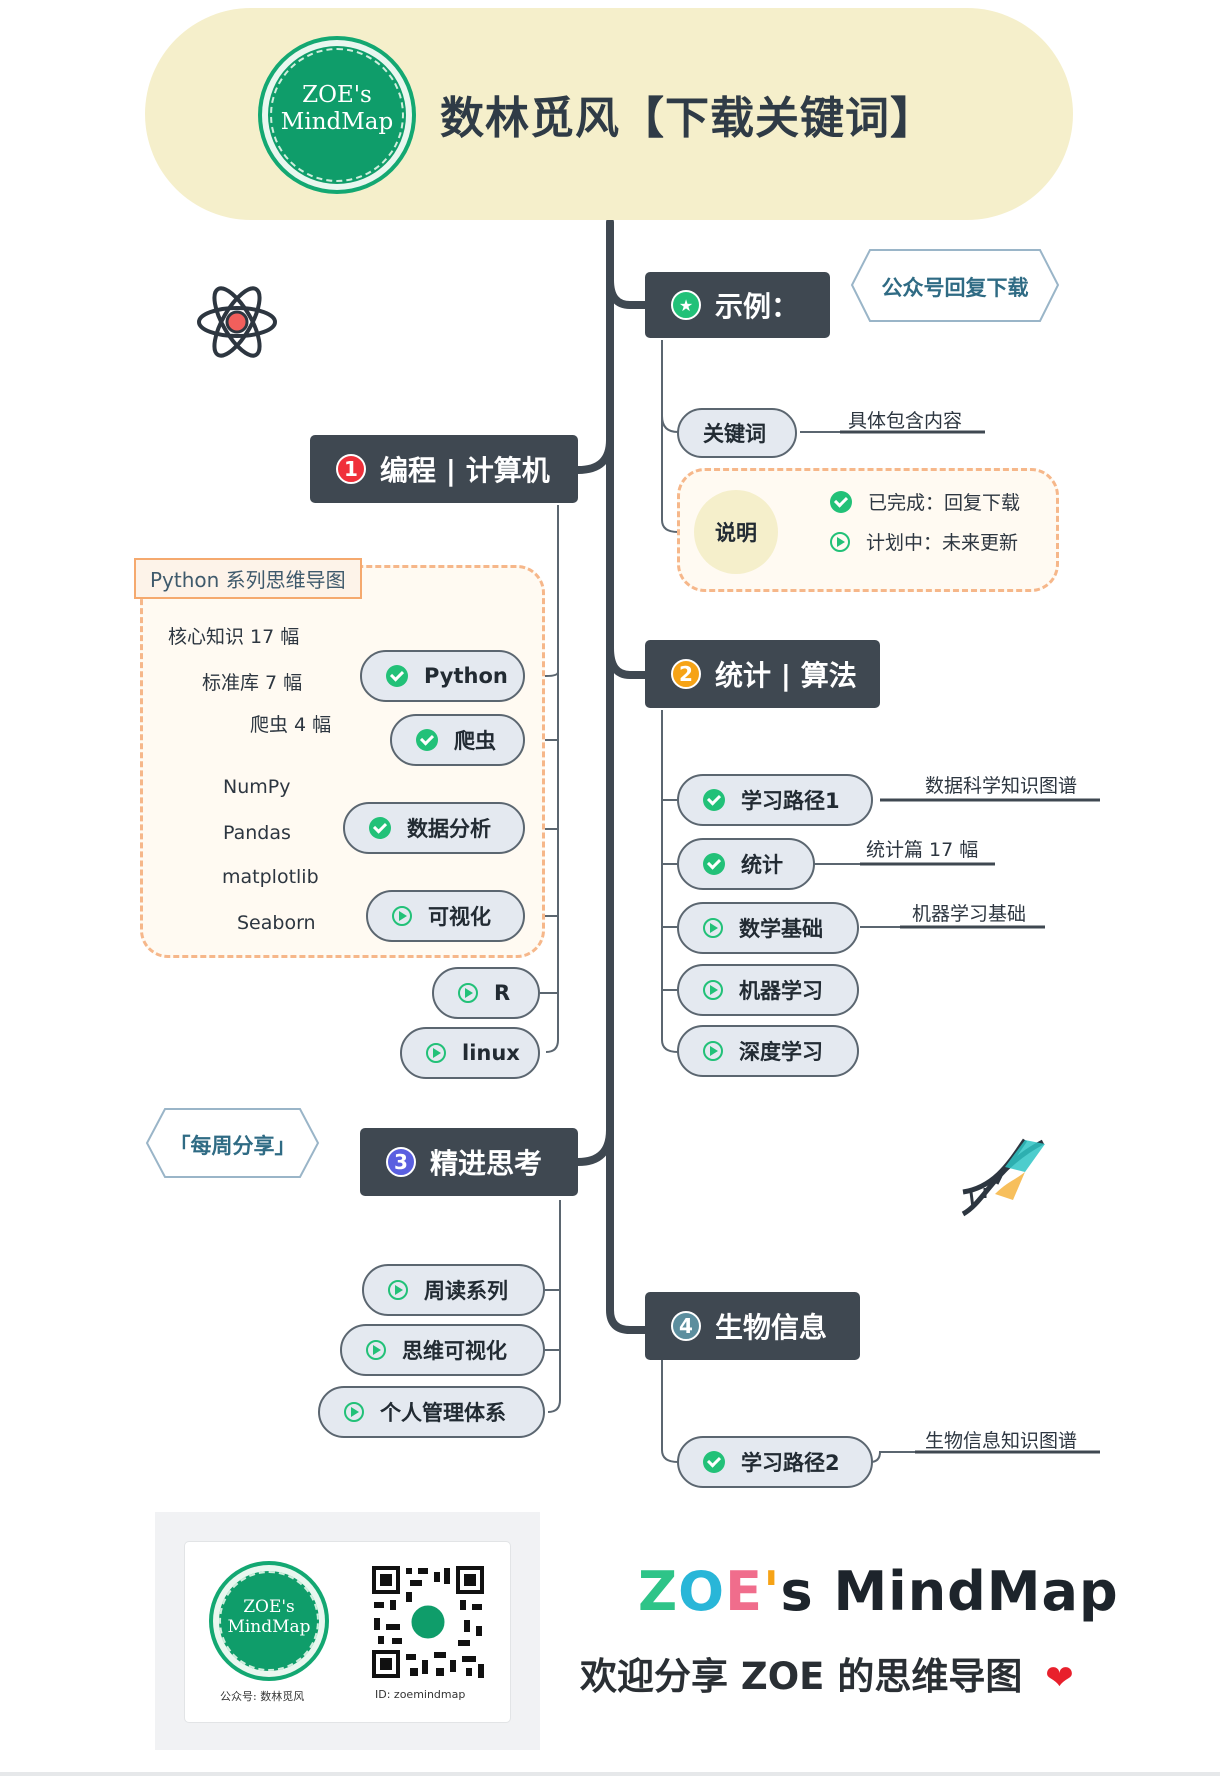  I want to click on branch4-title: 生物信息, so click(771, 1327).